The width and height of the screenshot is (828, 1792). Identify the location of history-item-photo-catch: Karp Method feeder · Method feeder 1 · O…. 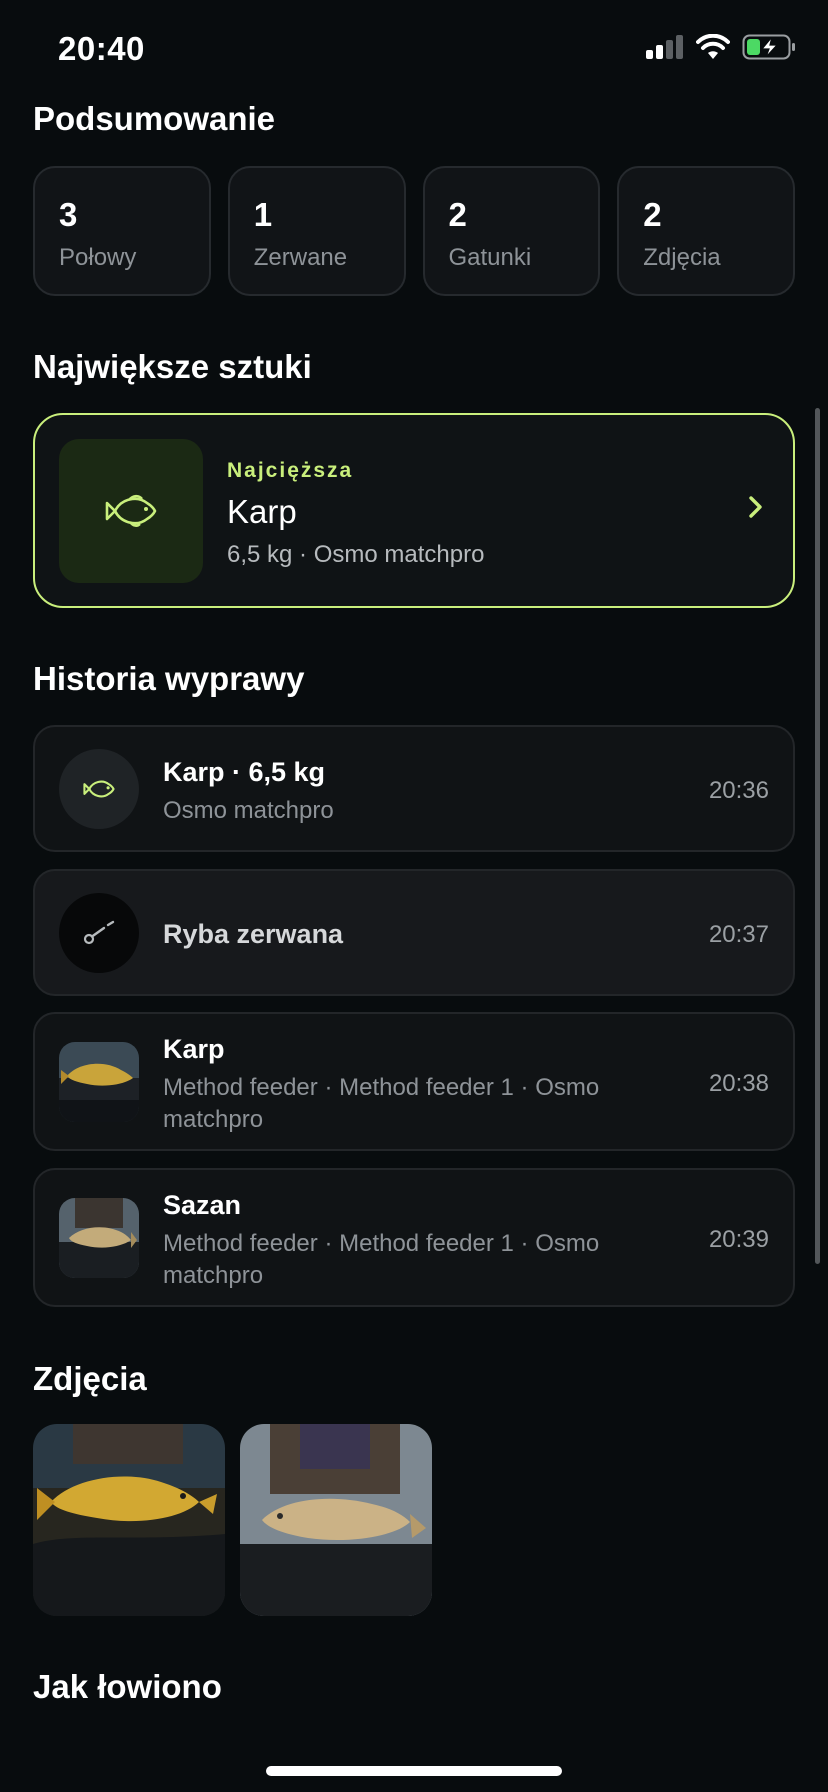
(414, 1081).